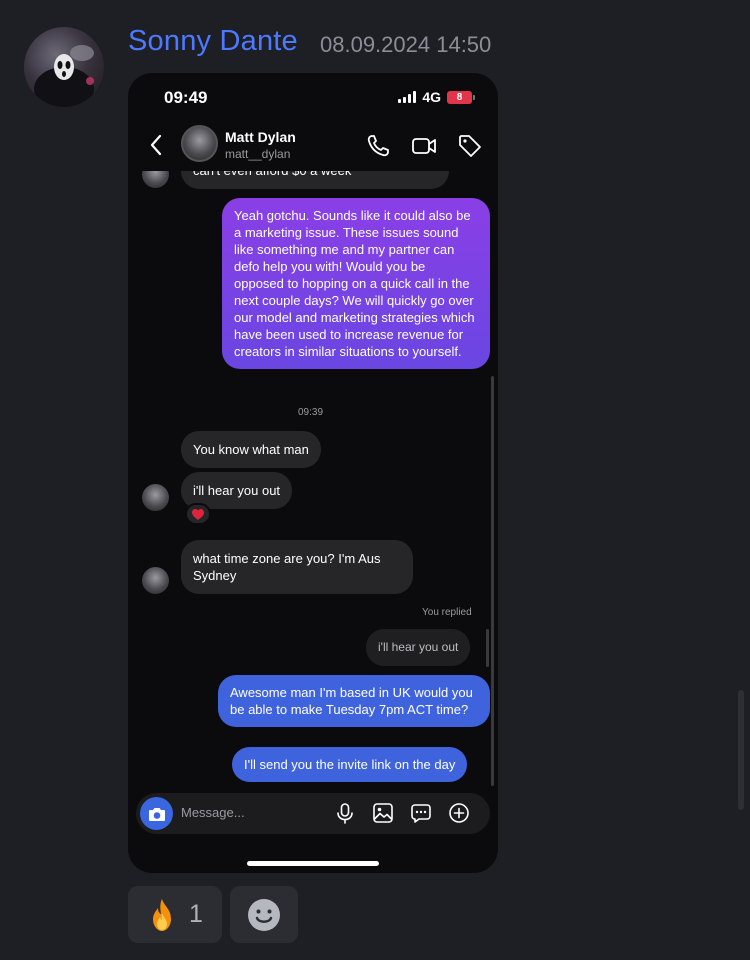 The image size is (750, 960). I want to click on battery-icon: 8, so click(461, 97).